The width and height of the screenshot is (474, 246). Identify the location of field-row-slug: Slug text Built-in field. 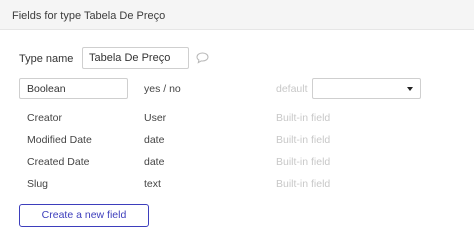
(237, 184).